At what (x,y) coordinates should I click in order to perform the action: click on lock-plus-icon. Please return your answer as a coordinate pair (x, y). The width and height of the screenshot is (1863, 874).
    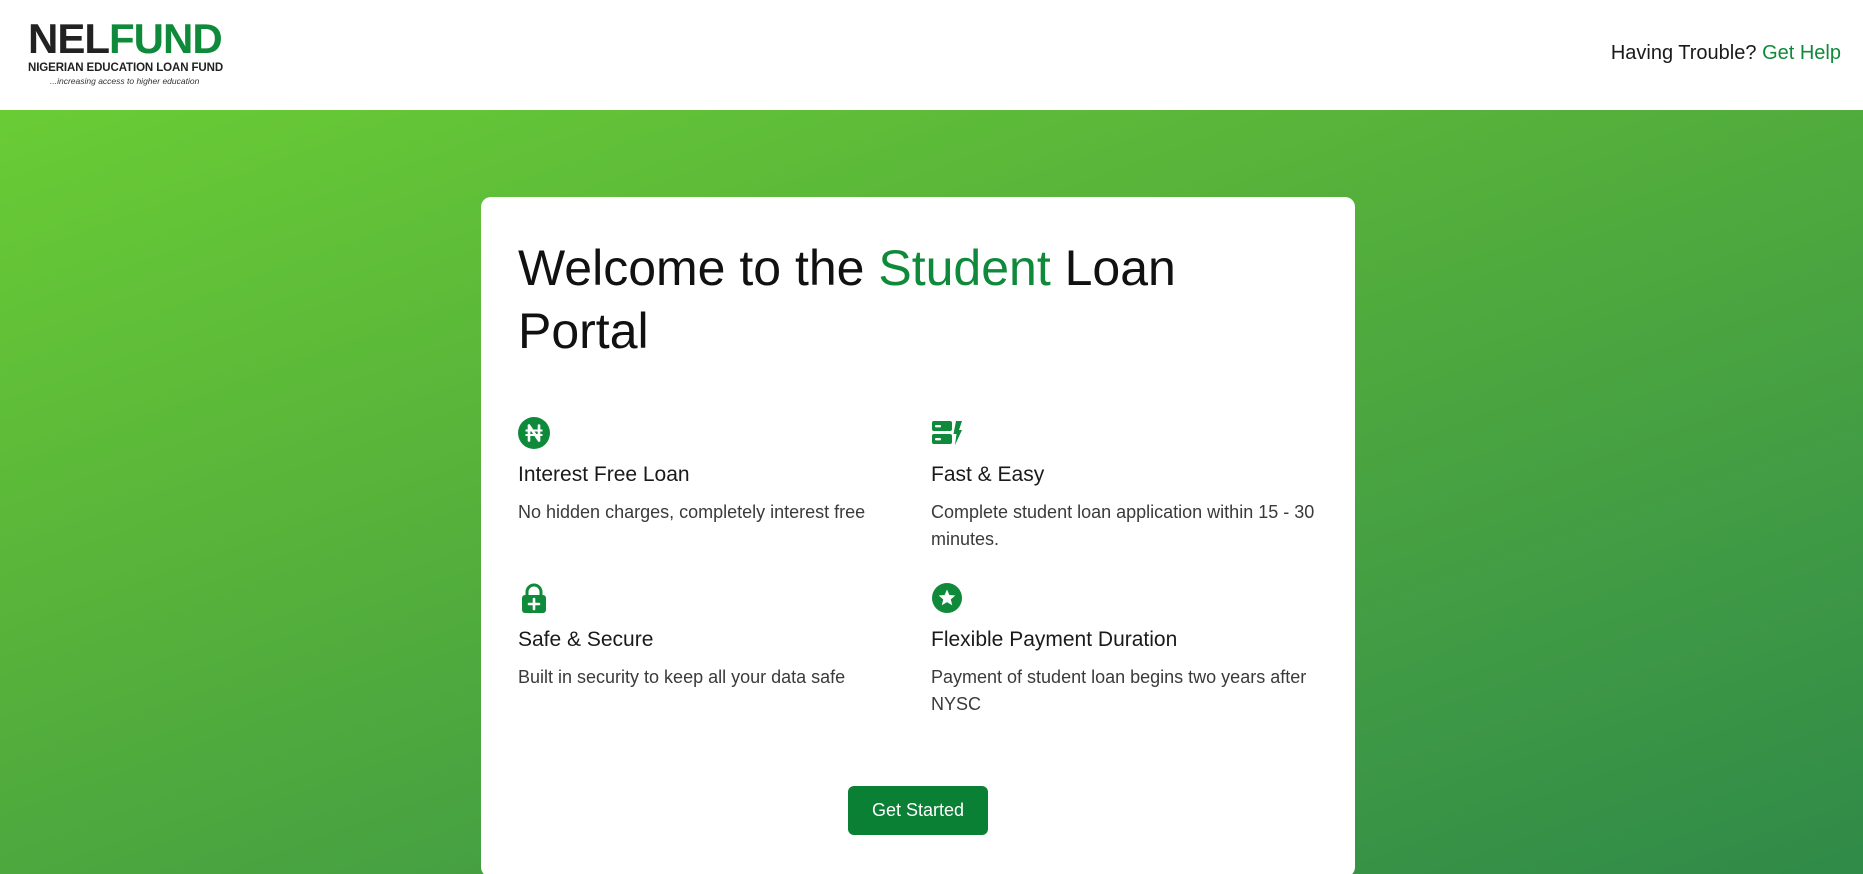
    Looking at the image, I should click on (534, 598).